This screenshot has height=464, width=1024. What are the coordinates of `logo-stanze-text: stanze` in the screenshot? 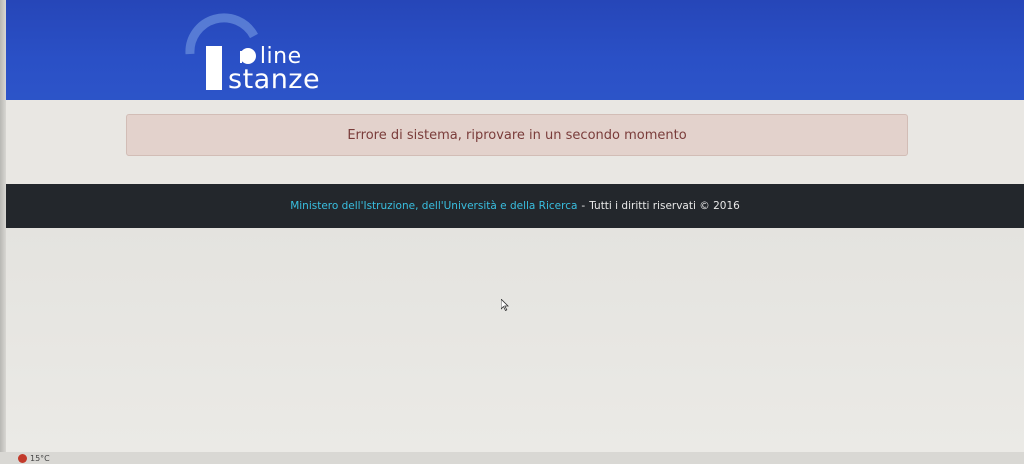 It's located at (274, 79).